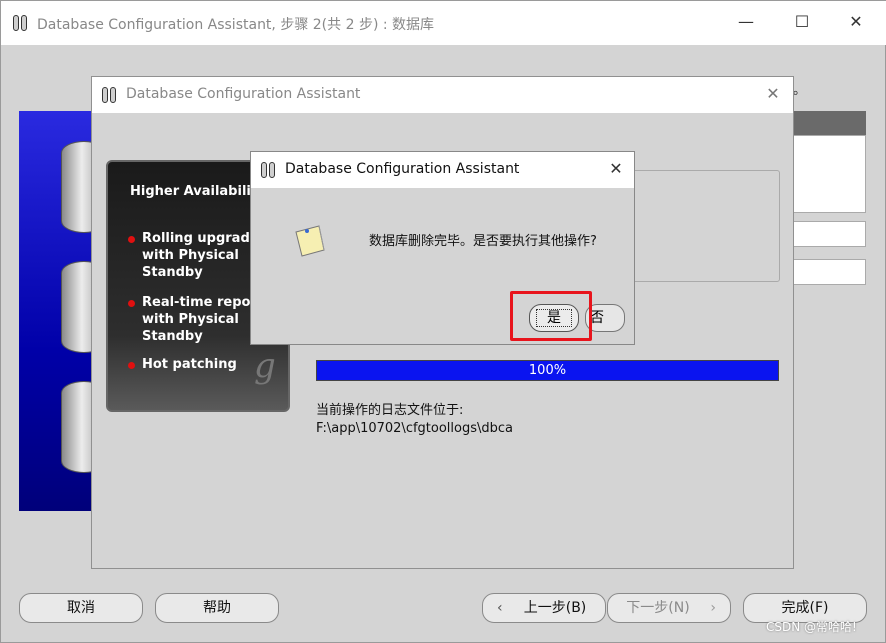 This screenshot has height=643, width=886. What do you see at coordinates (856, 22) in the screenshot?
I see `close-button: ✕` at bounding box center [856, 22].